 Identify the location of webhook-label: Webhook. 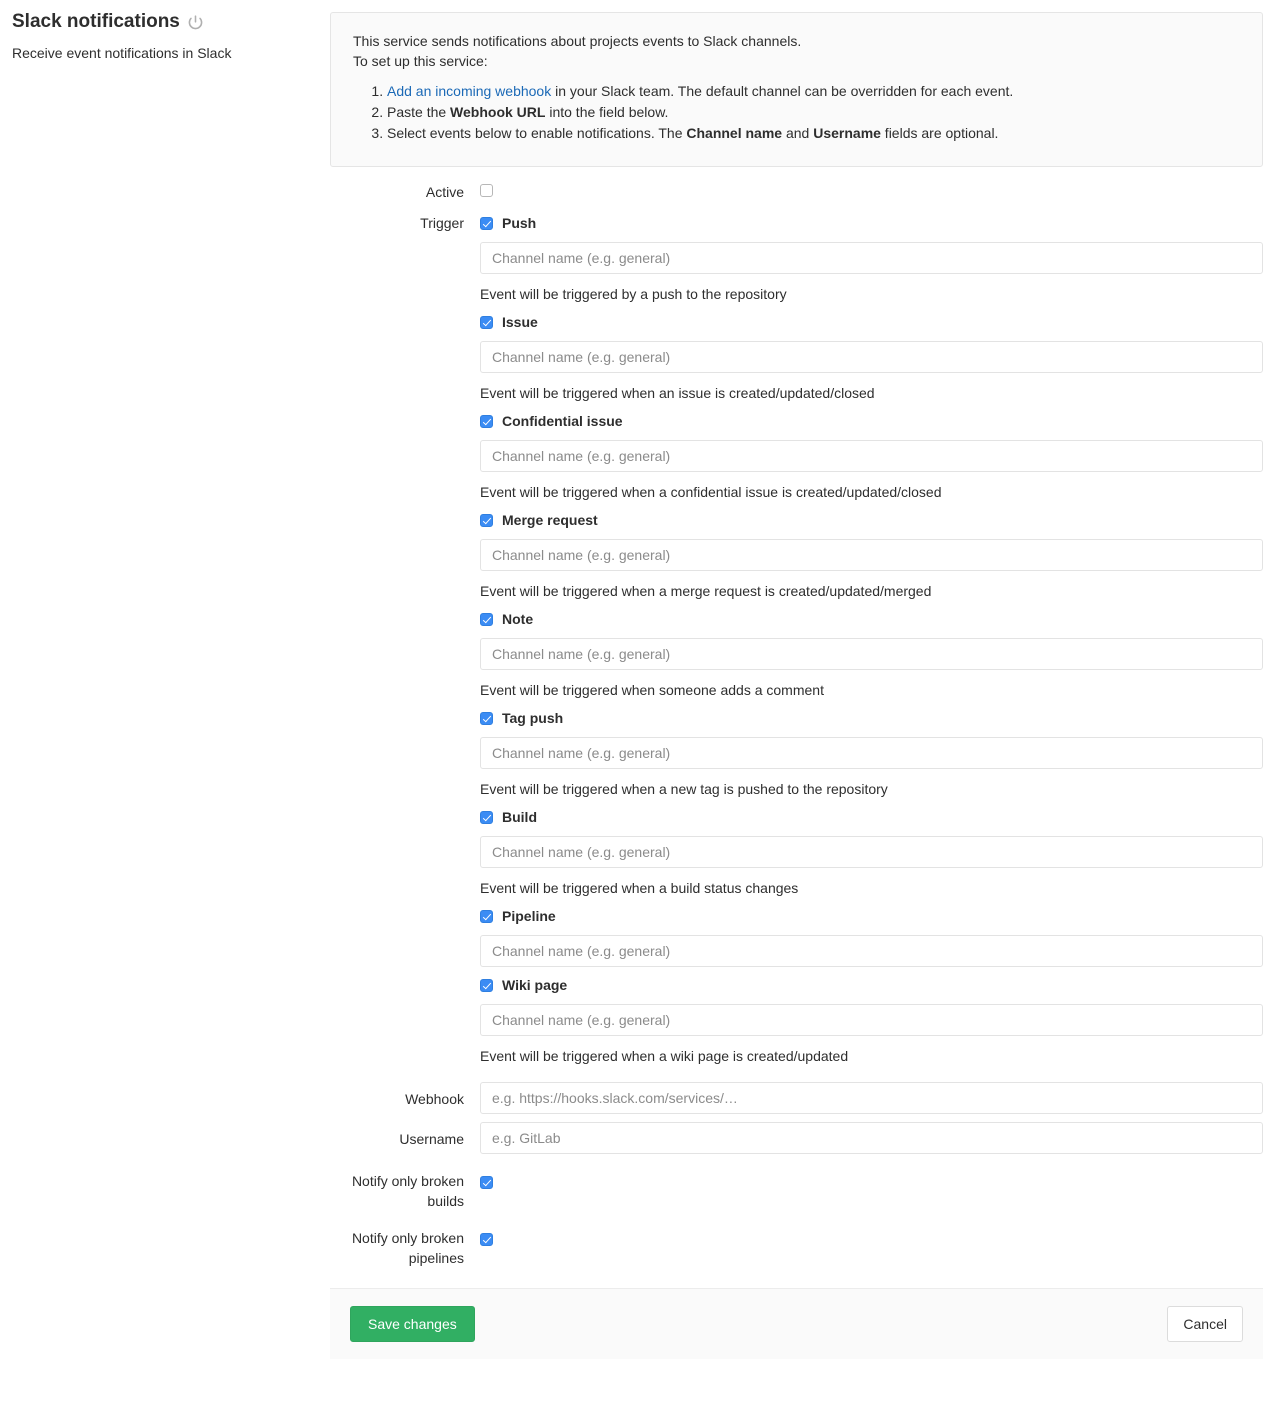
(434, 1099).